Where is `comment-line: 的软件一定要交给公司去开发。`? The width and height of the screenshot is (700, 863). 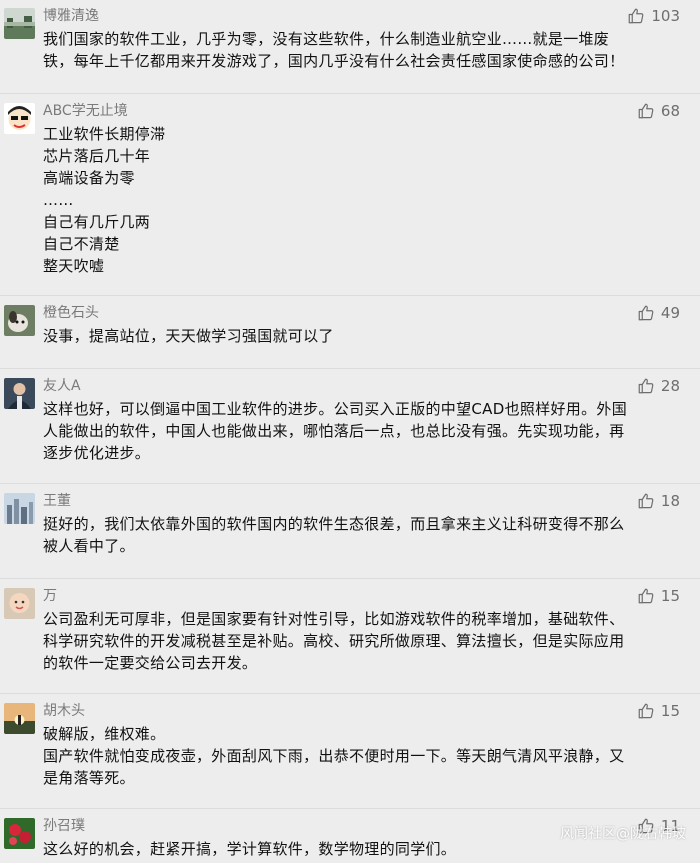
comment-line: 的软件一定要交给公司去开发。 is located at coordinates (150, 663).